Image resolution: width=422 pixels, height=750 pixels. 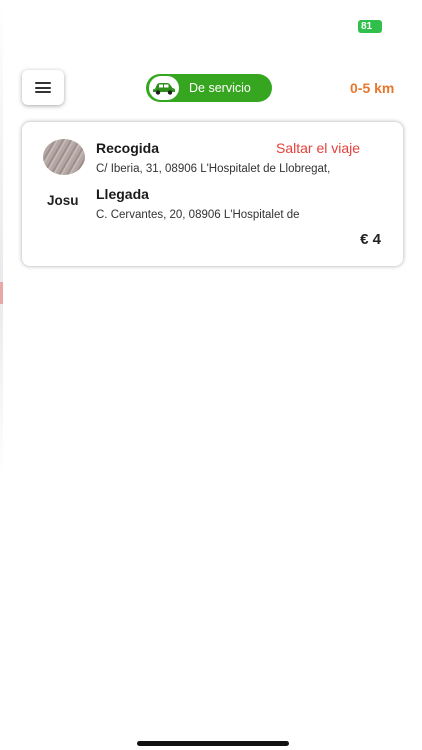 I want to click on background-app-edge-mark, so click(x=1, y=293).